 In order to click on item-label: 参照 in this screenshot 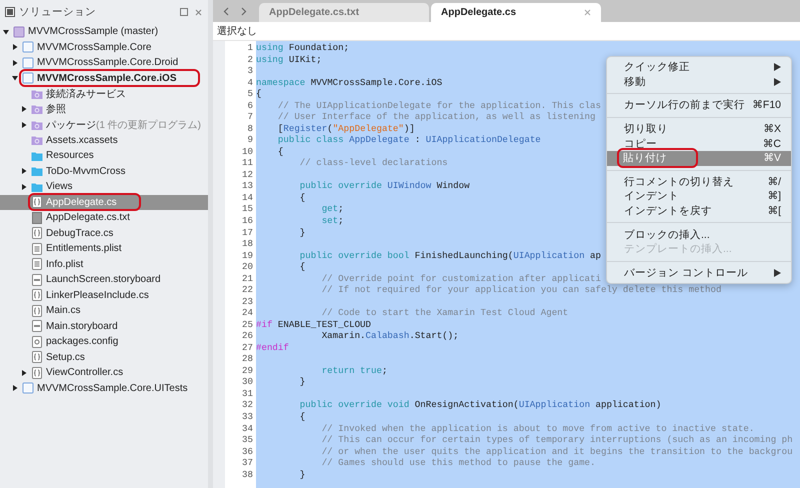, I will do `click(56, 109)`.